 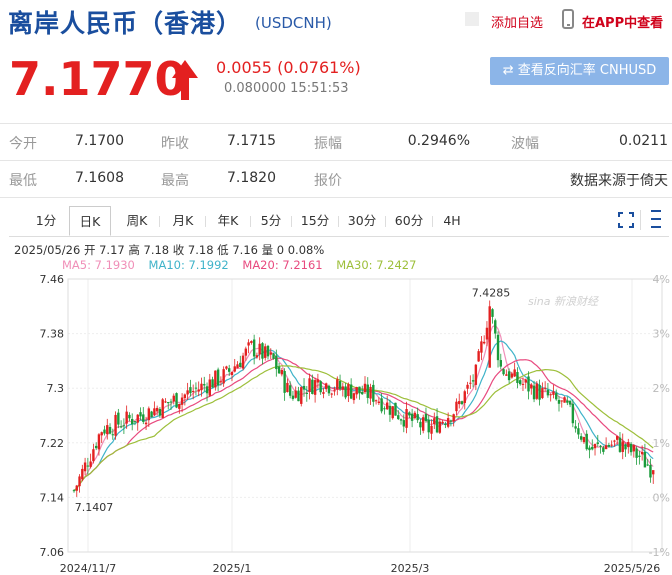 What do you see at coordinates (185, 80) in the screenshot?
I see `arrow-up-icon` at bounding box center [185, 80].